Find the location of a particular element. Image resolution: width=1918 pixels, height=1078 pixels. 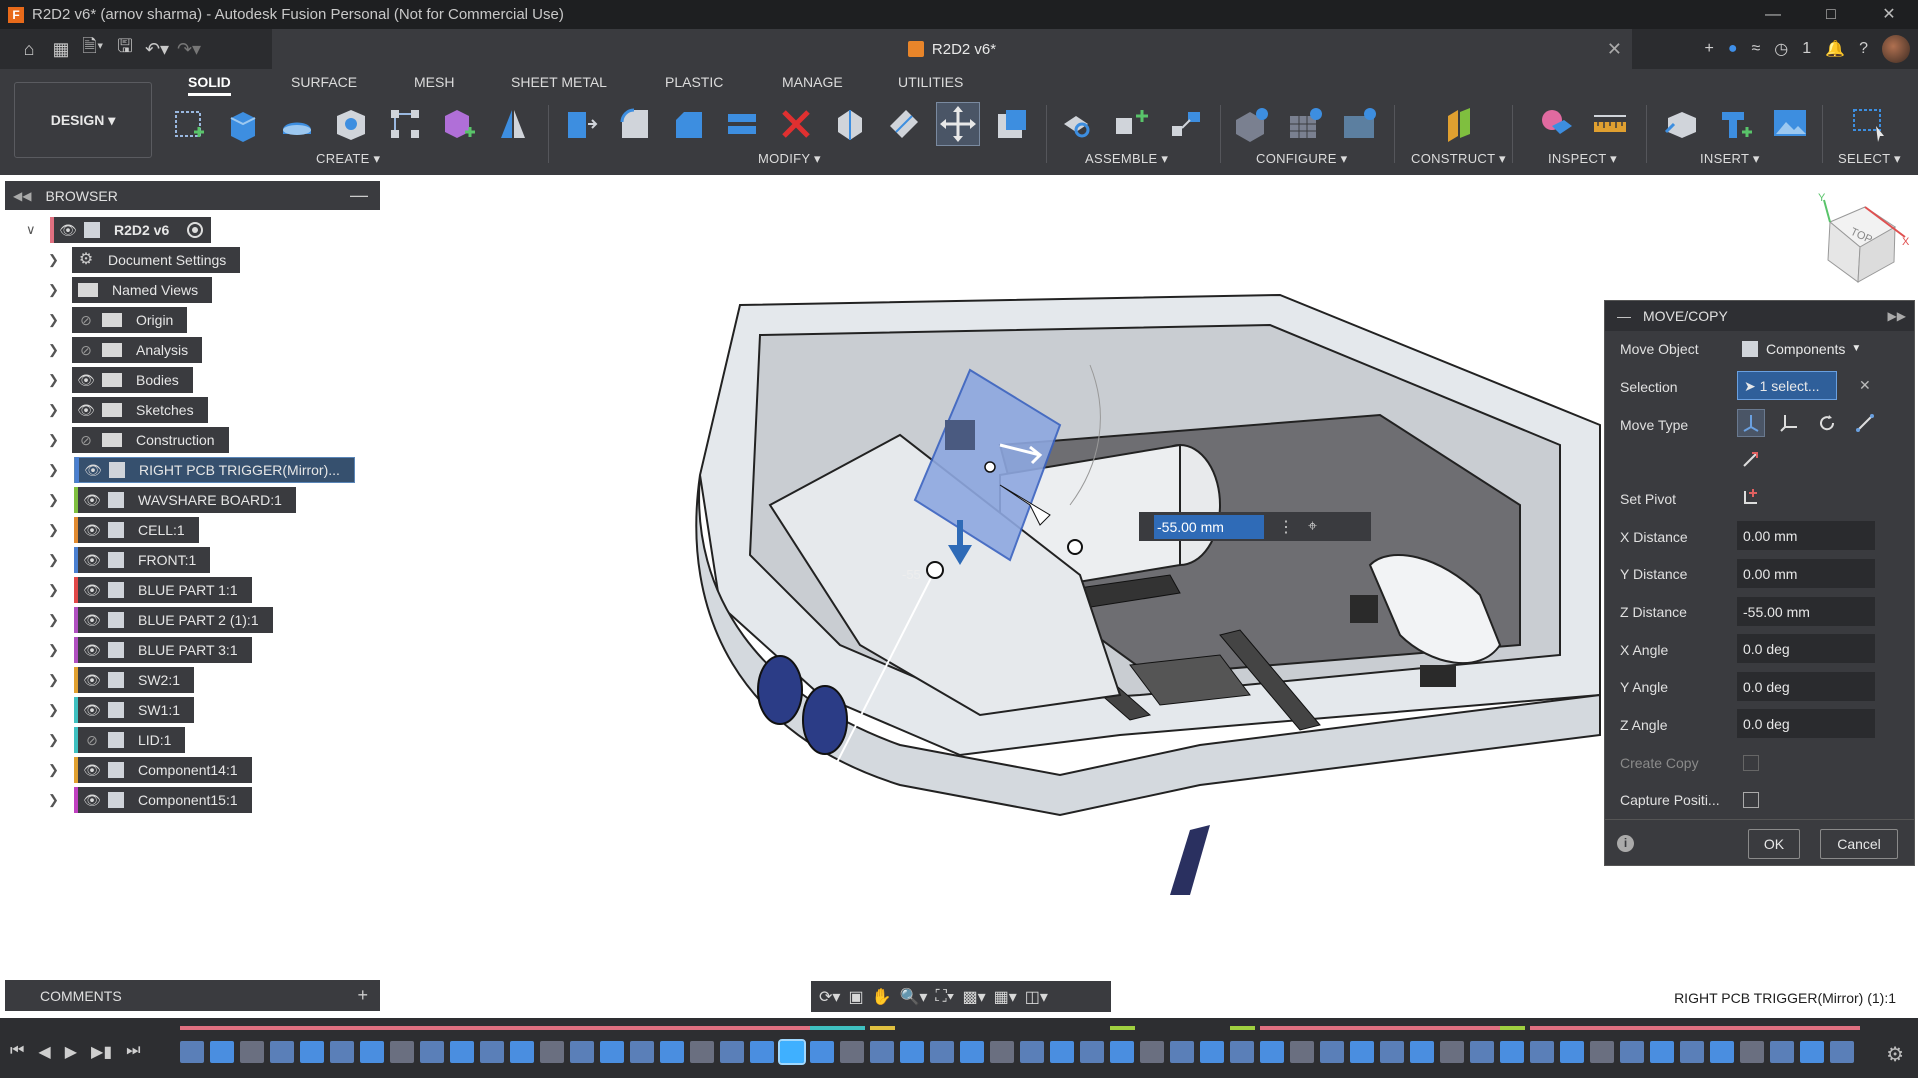

help-icon: ? is located at coordinates (1863, 49).